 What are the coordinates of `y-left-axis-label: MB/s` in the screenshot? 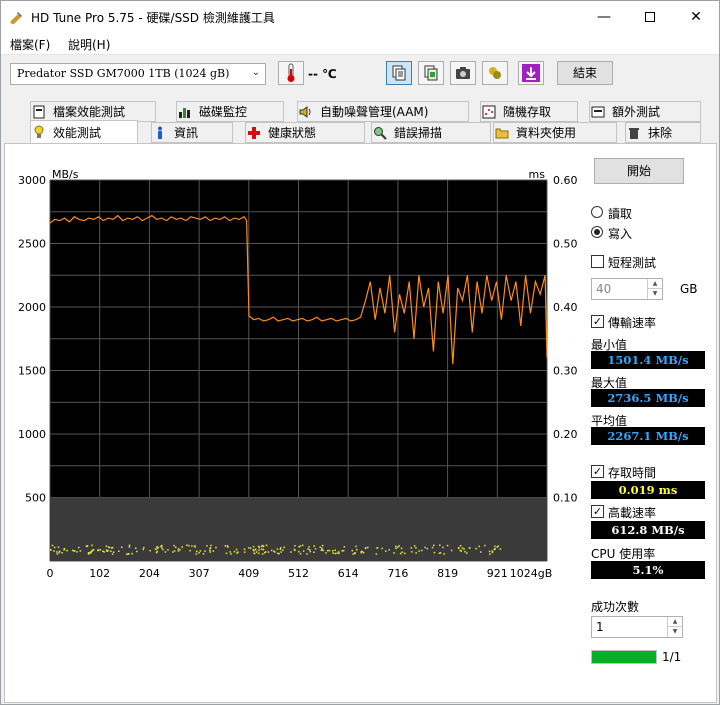 It's located at (65, 174).